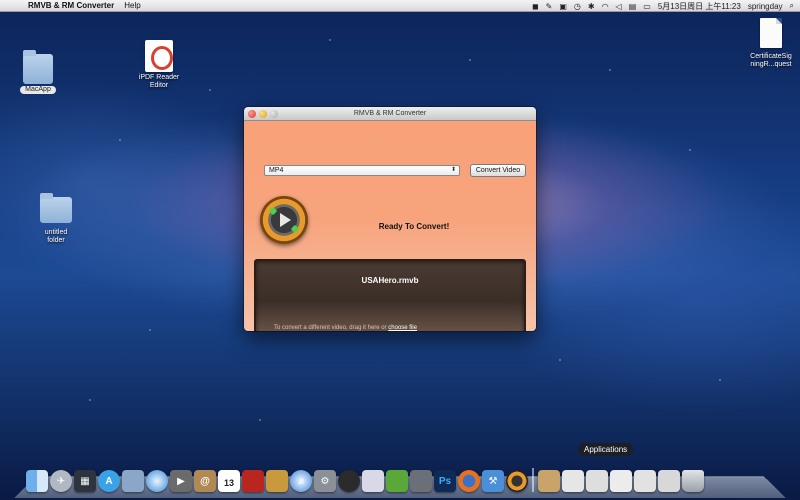 The image size is (800, 500). Describe the element at coordinates (619, 6) in the screenshot. I see `volume-icon: ◁` at that location.